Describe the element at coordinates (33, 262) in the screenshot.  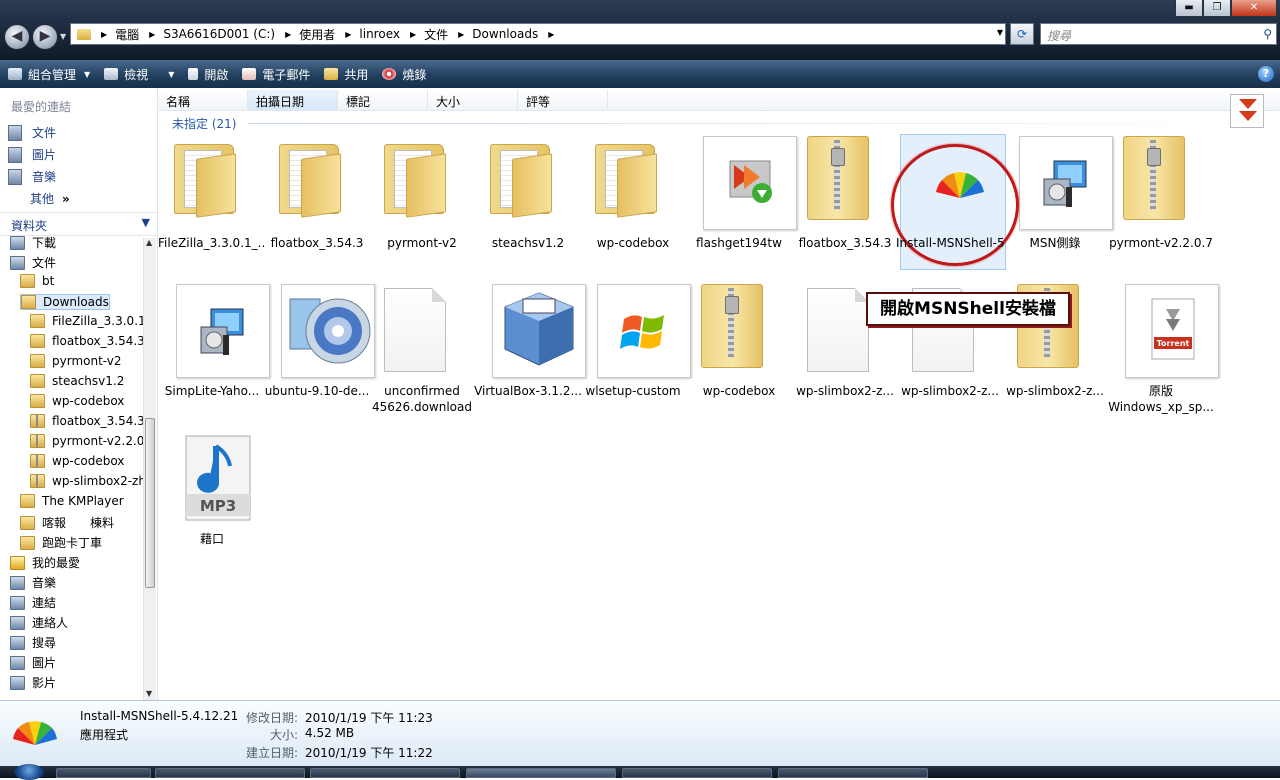
I see `folder-tree-item: 文件` at that location.